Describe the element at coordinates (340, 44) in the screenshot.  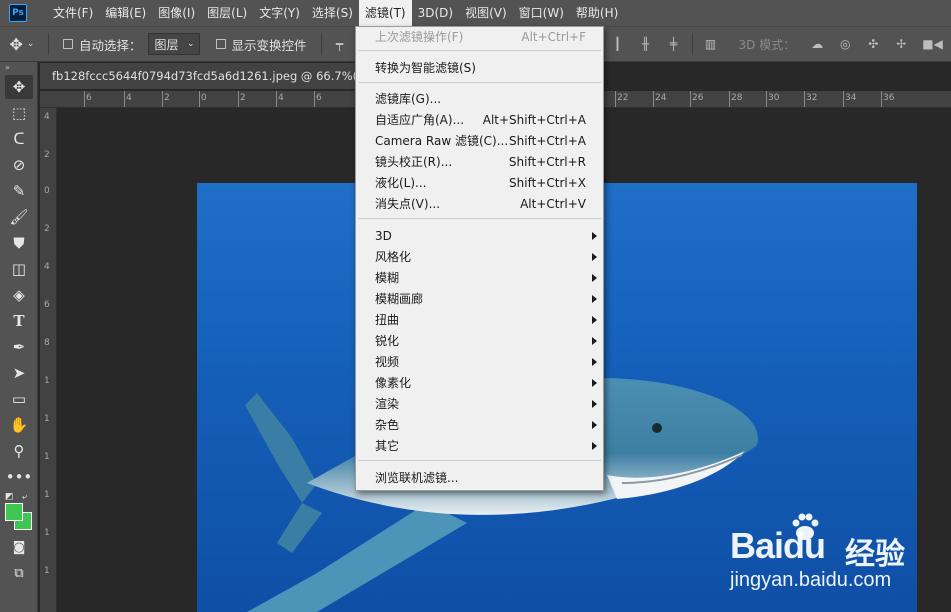
I see `align-top-icon: ┯` at that location.